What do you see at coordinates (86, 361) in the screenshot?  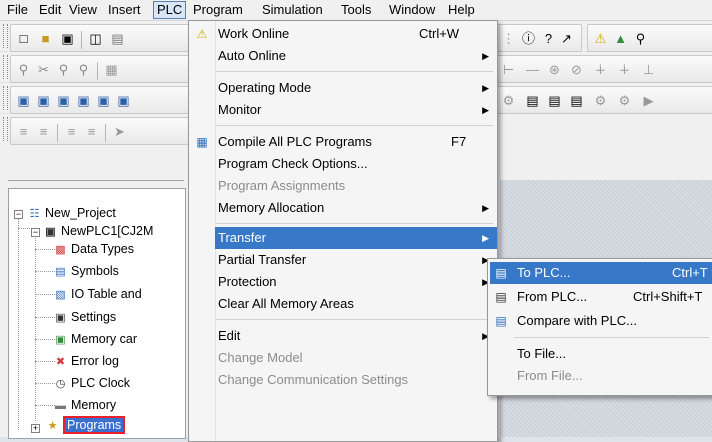 I see `tree-node-error-log: ✖ Error log` at bounding box center [86, 361].